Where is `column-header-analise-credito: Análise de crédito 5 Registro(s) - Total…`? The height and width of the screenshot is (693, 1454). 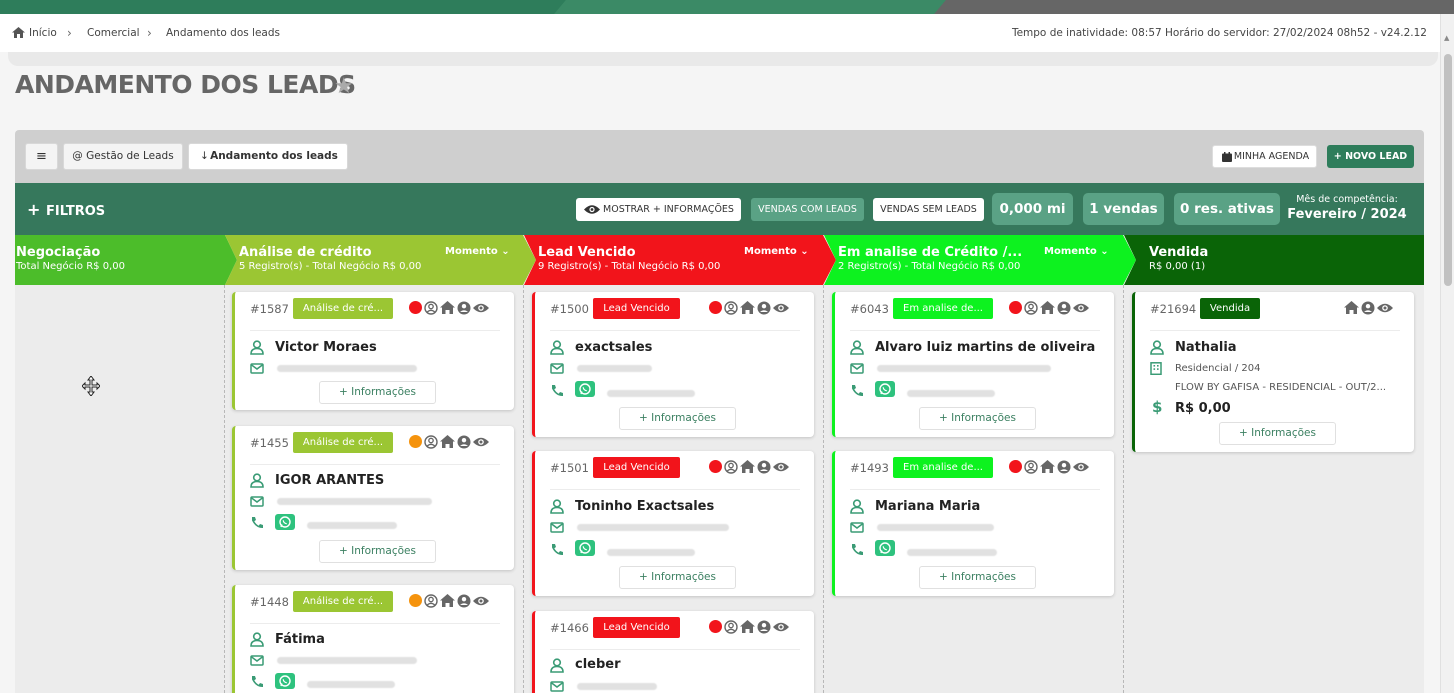 column-header-analise-credito: Análise de crédito 5 Registro(s) - Total… is located at coordinates (380, 260).